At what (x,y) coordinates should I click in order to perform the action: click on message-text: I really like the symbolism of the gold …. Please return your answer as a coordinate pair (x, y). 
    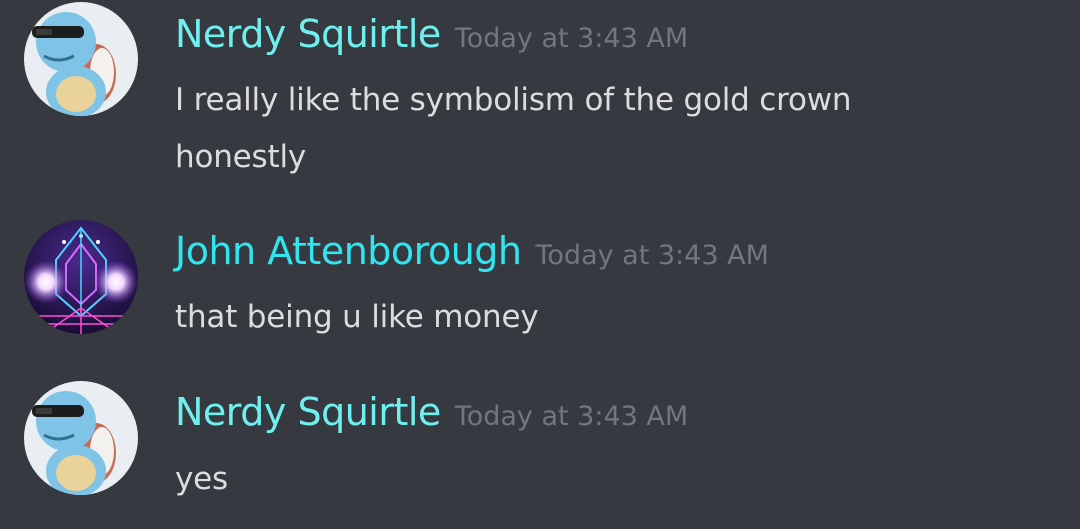
    Looking at the image, I should click on (513, 100).